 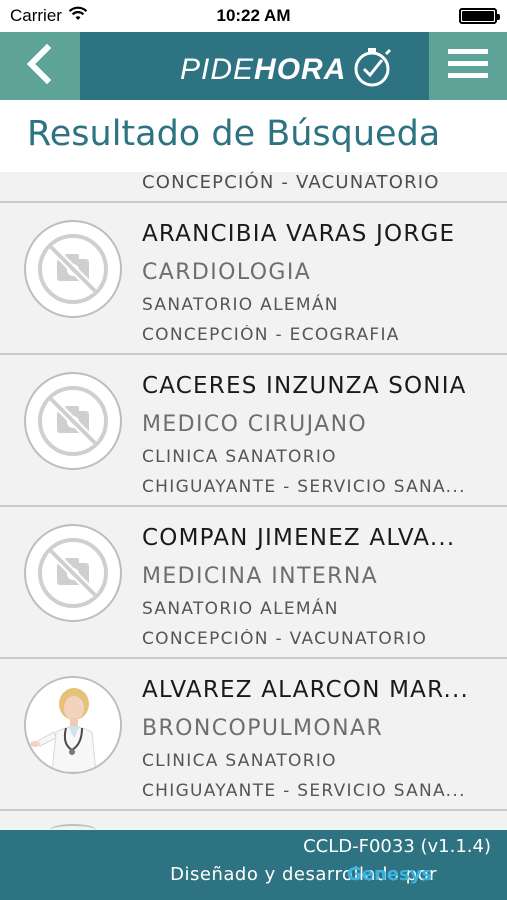 What do you see at coordinates (253, 810) in the screenshot?
I see `list-divider` at bounding box center [253, 810].